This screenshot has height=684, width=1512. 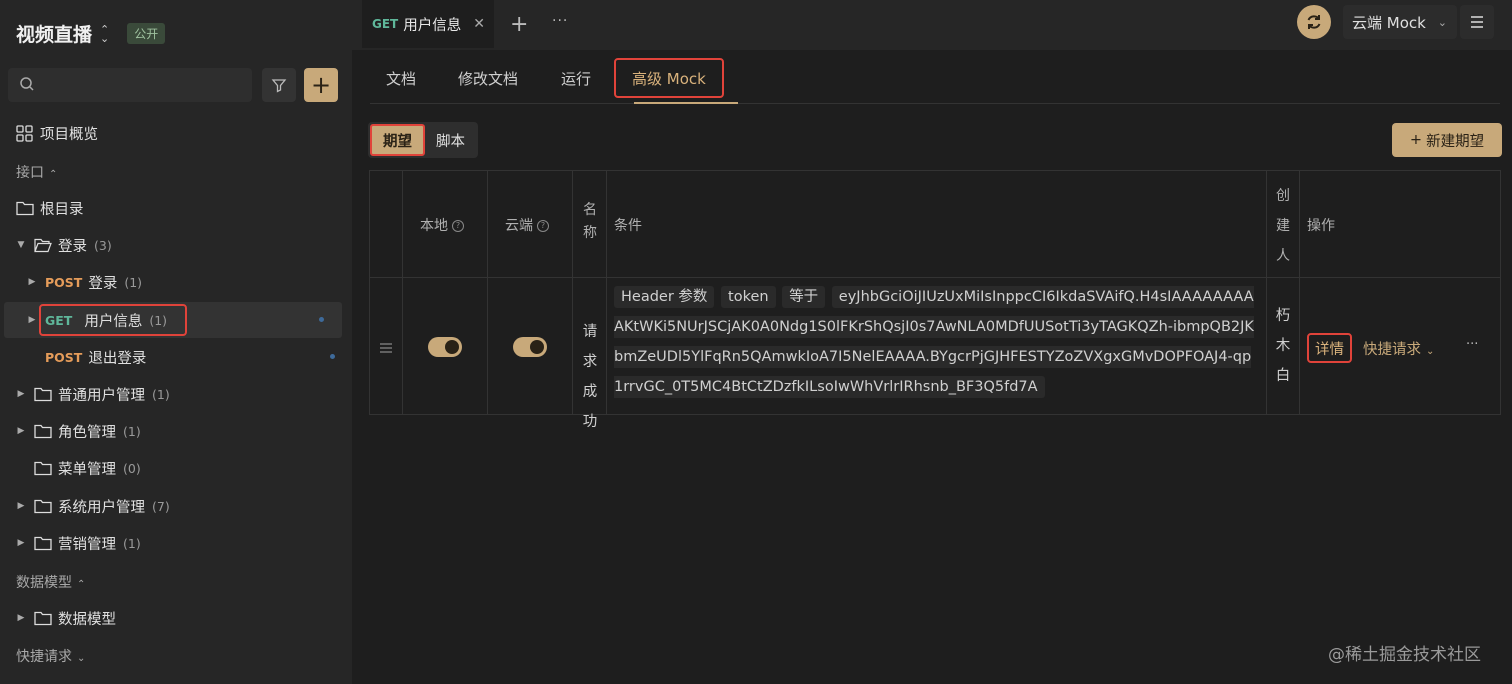 I want to click on tab-docs: 文档, so click(x=401, y=78).